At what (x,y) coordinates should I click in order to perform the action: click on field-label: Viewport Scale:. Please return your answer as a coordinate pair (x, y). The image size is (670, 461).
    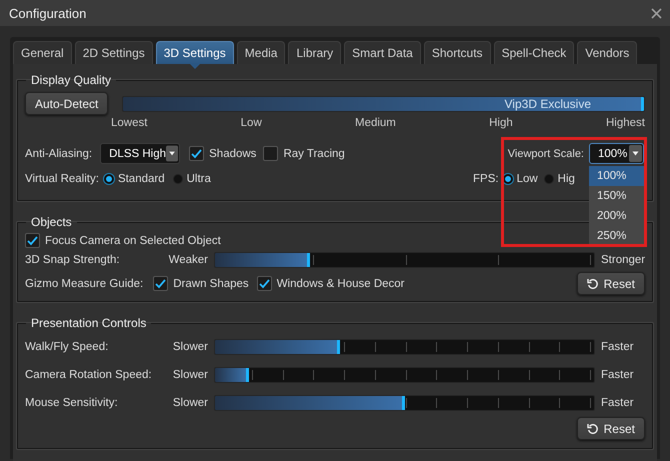
    Looking at the image, I should click on (546, 154).